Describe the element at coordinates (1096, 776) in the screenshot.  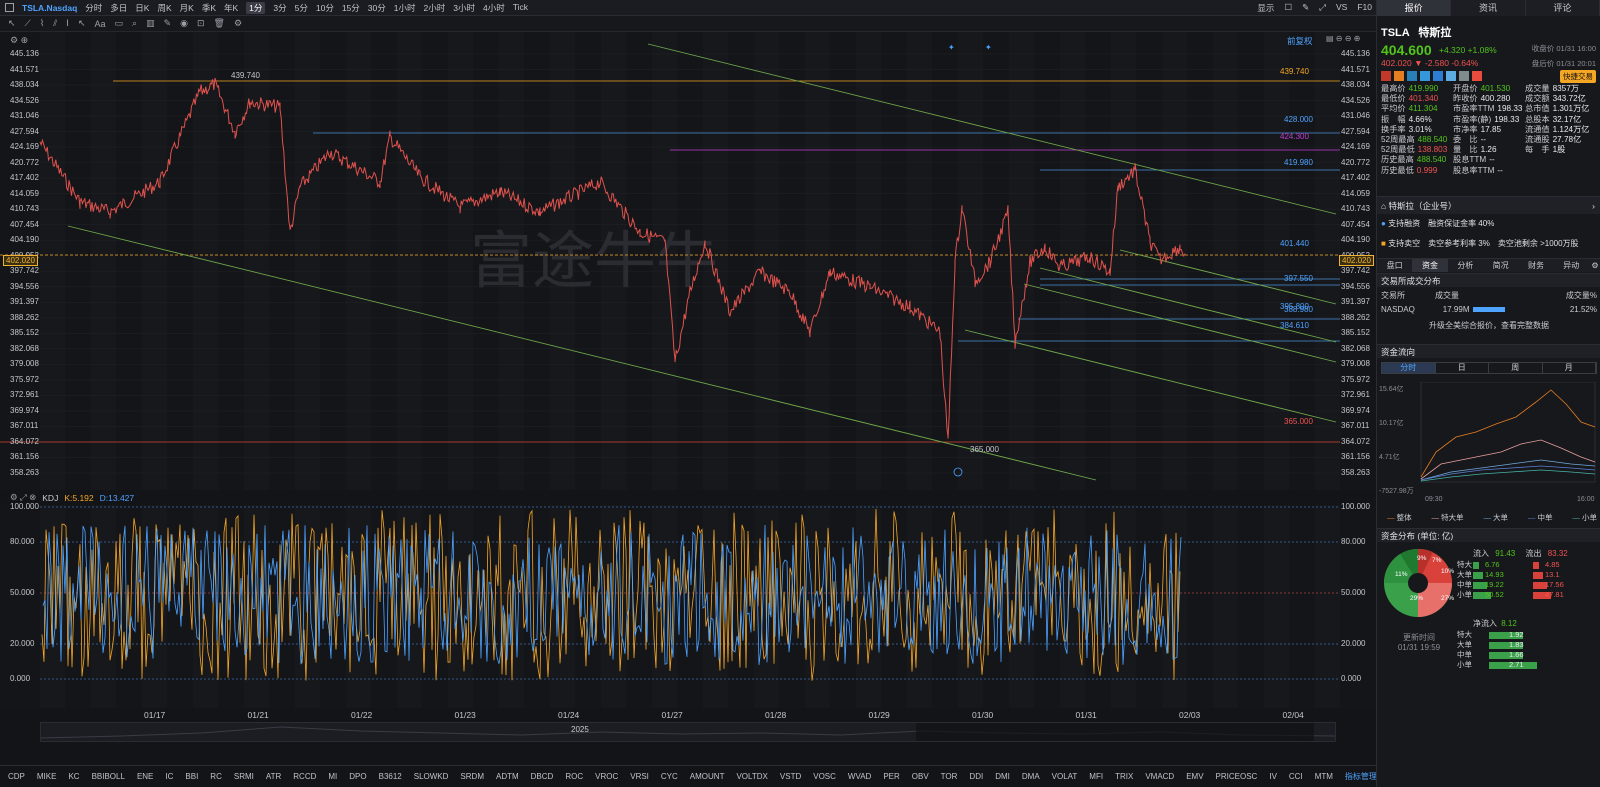
I see `indicator-mfi: MFI` at that location.